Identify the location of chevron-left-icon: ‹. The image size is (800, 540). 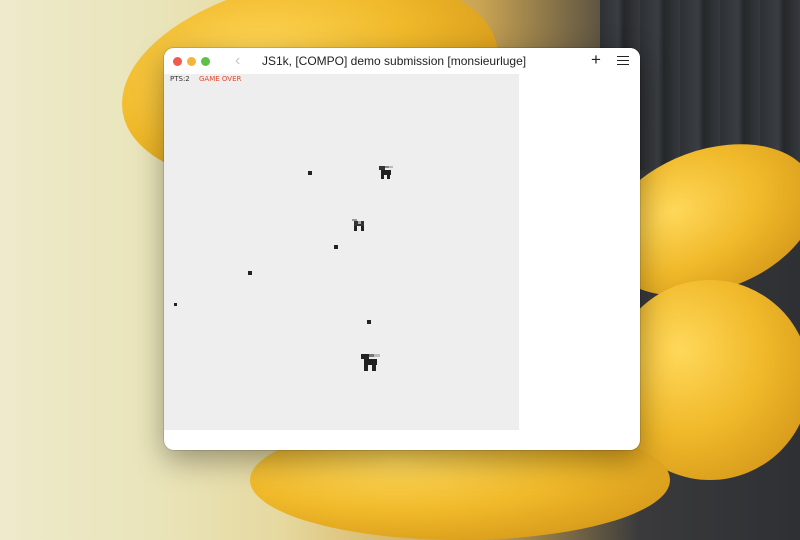
(242, 61).